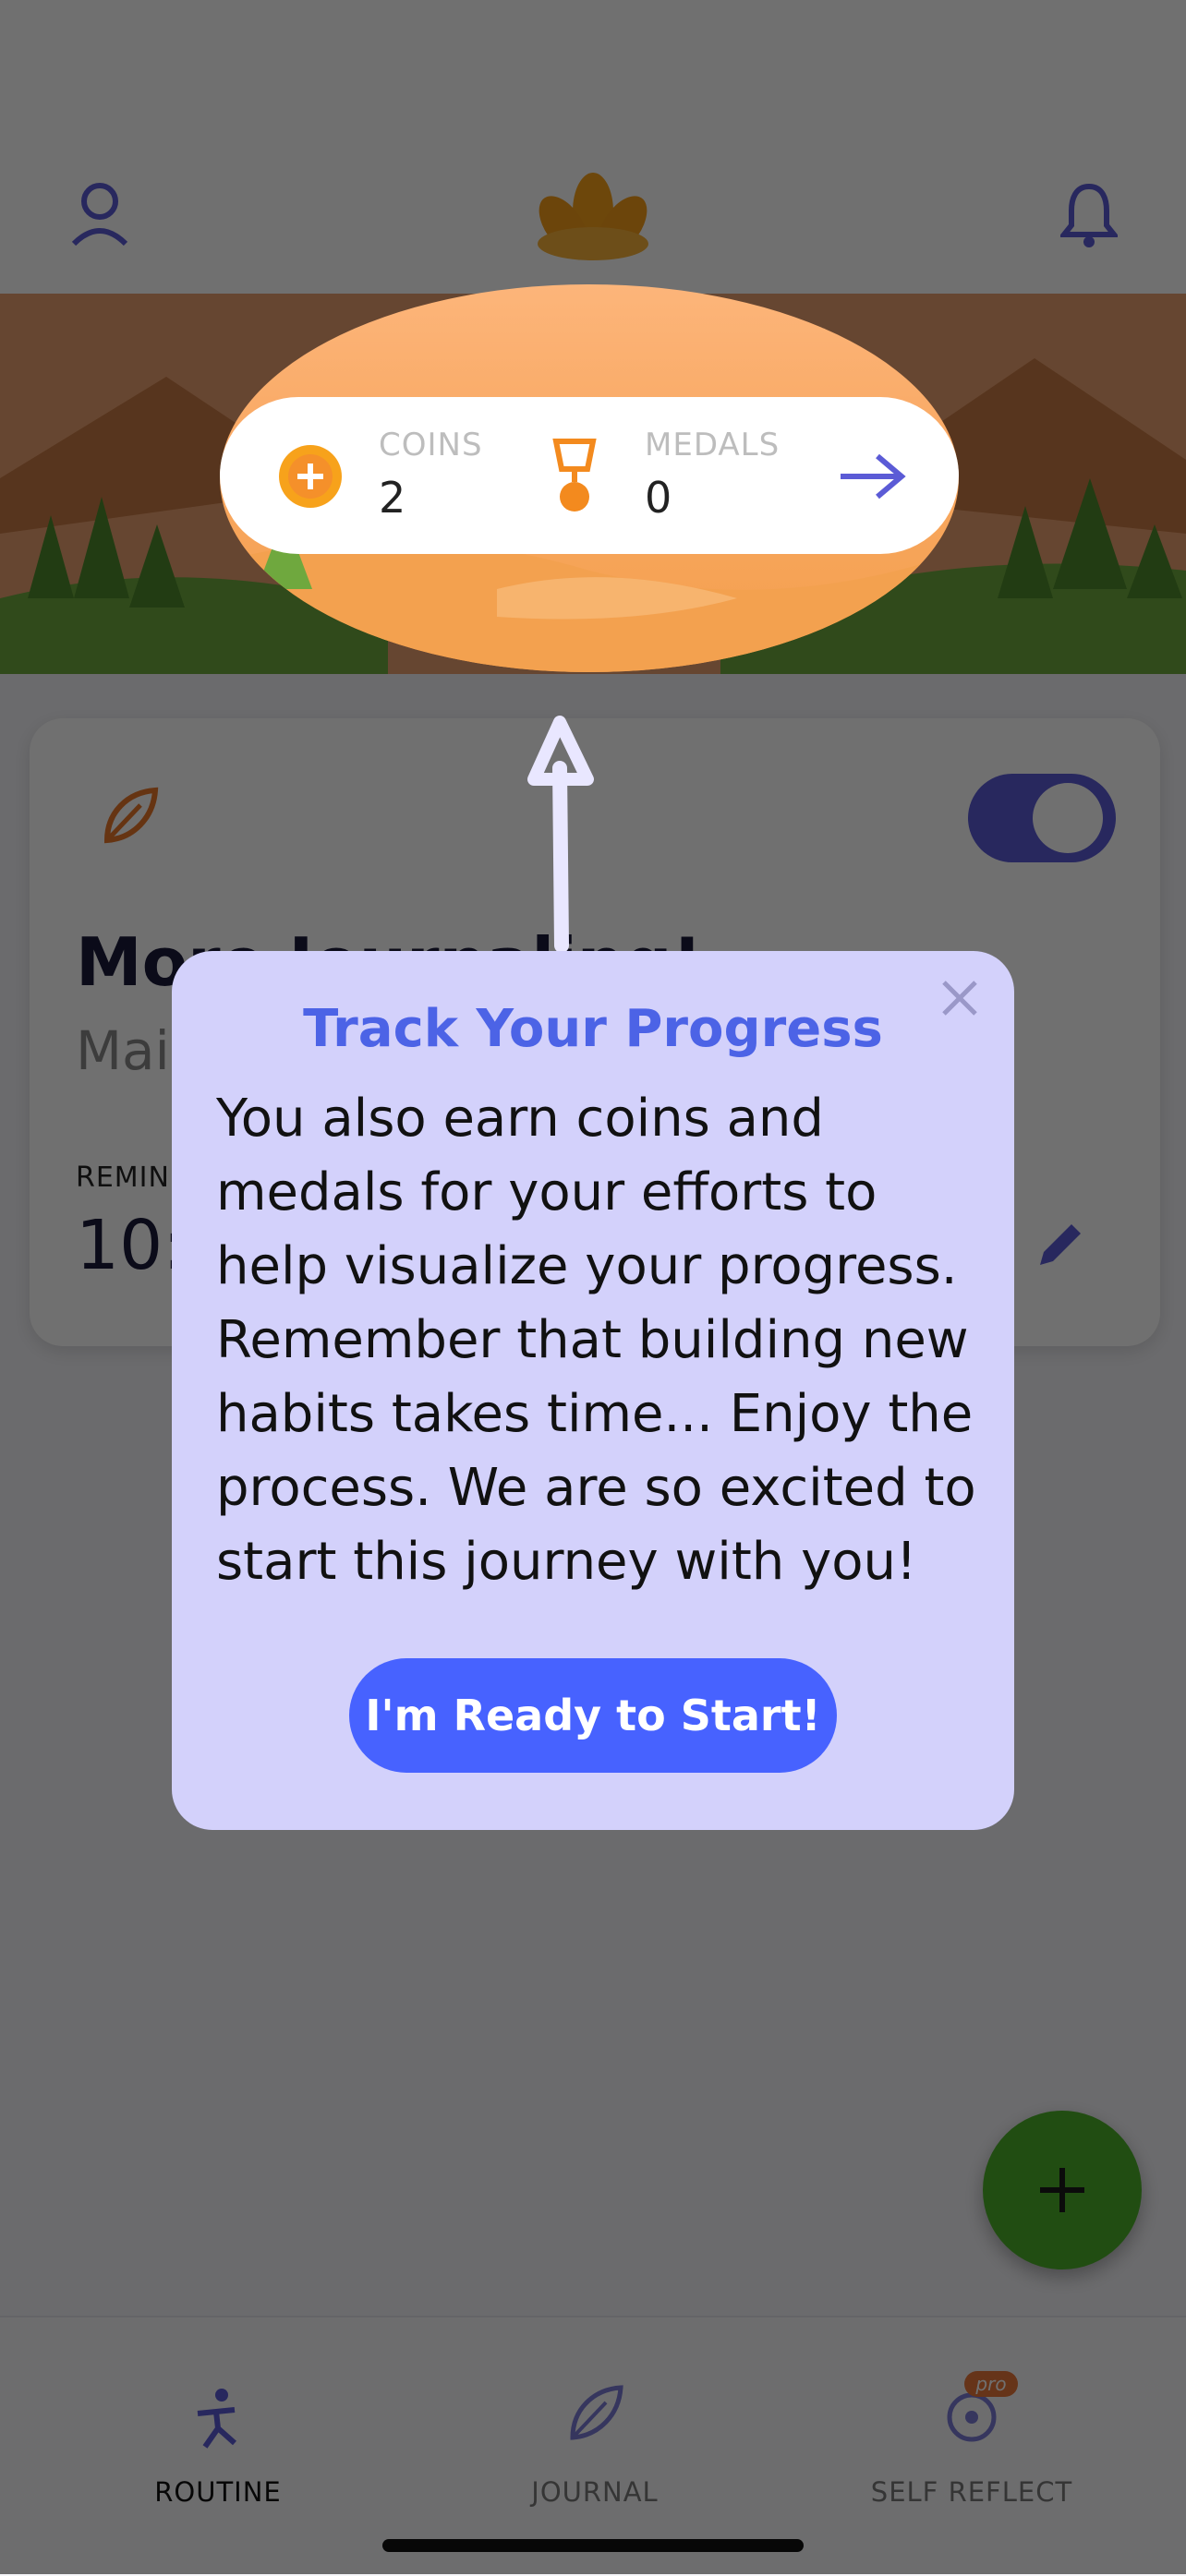 Image resolution: width=1186 pixels, height=2576 pixels. Describe the element at coordinates (431, 445) in the screenshot. I see `coins-label: COINS` at that location.